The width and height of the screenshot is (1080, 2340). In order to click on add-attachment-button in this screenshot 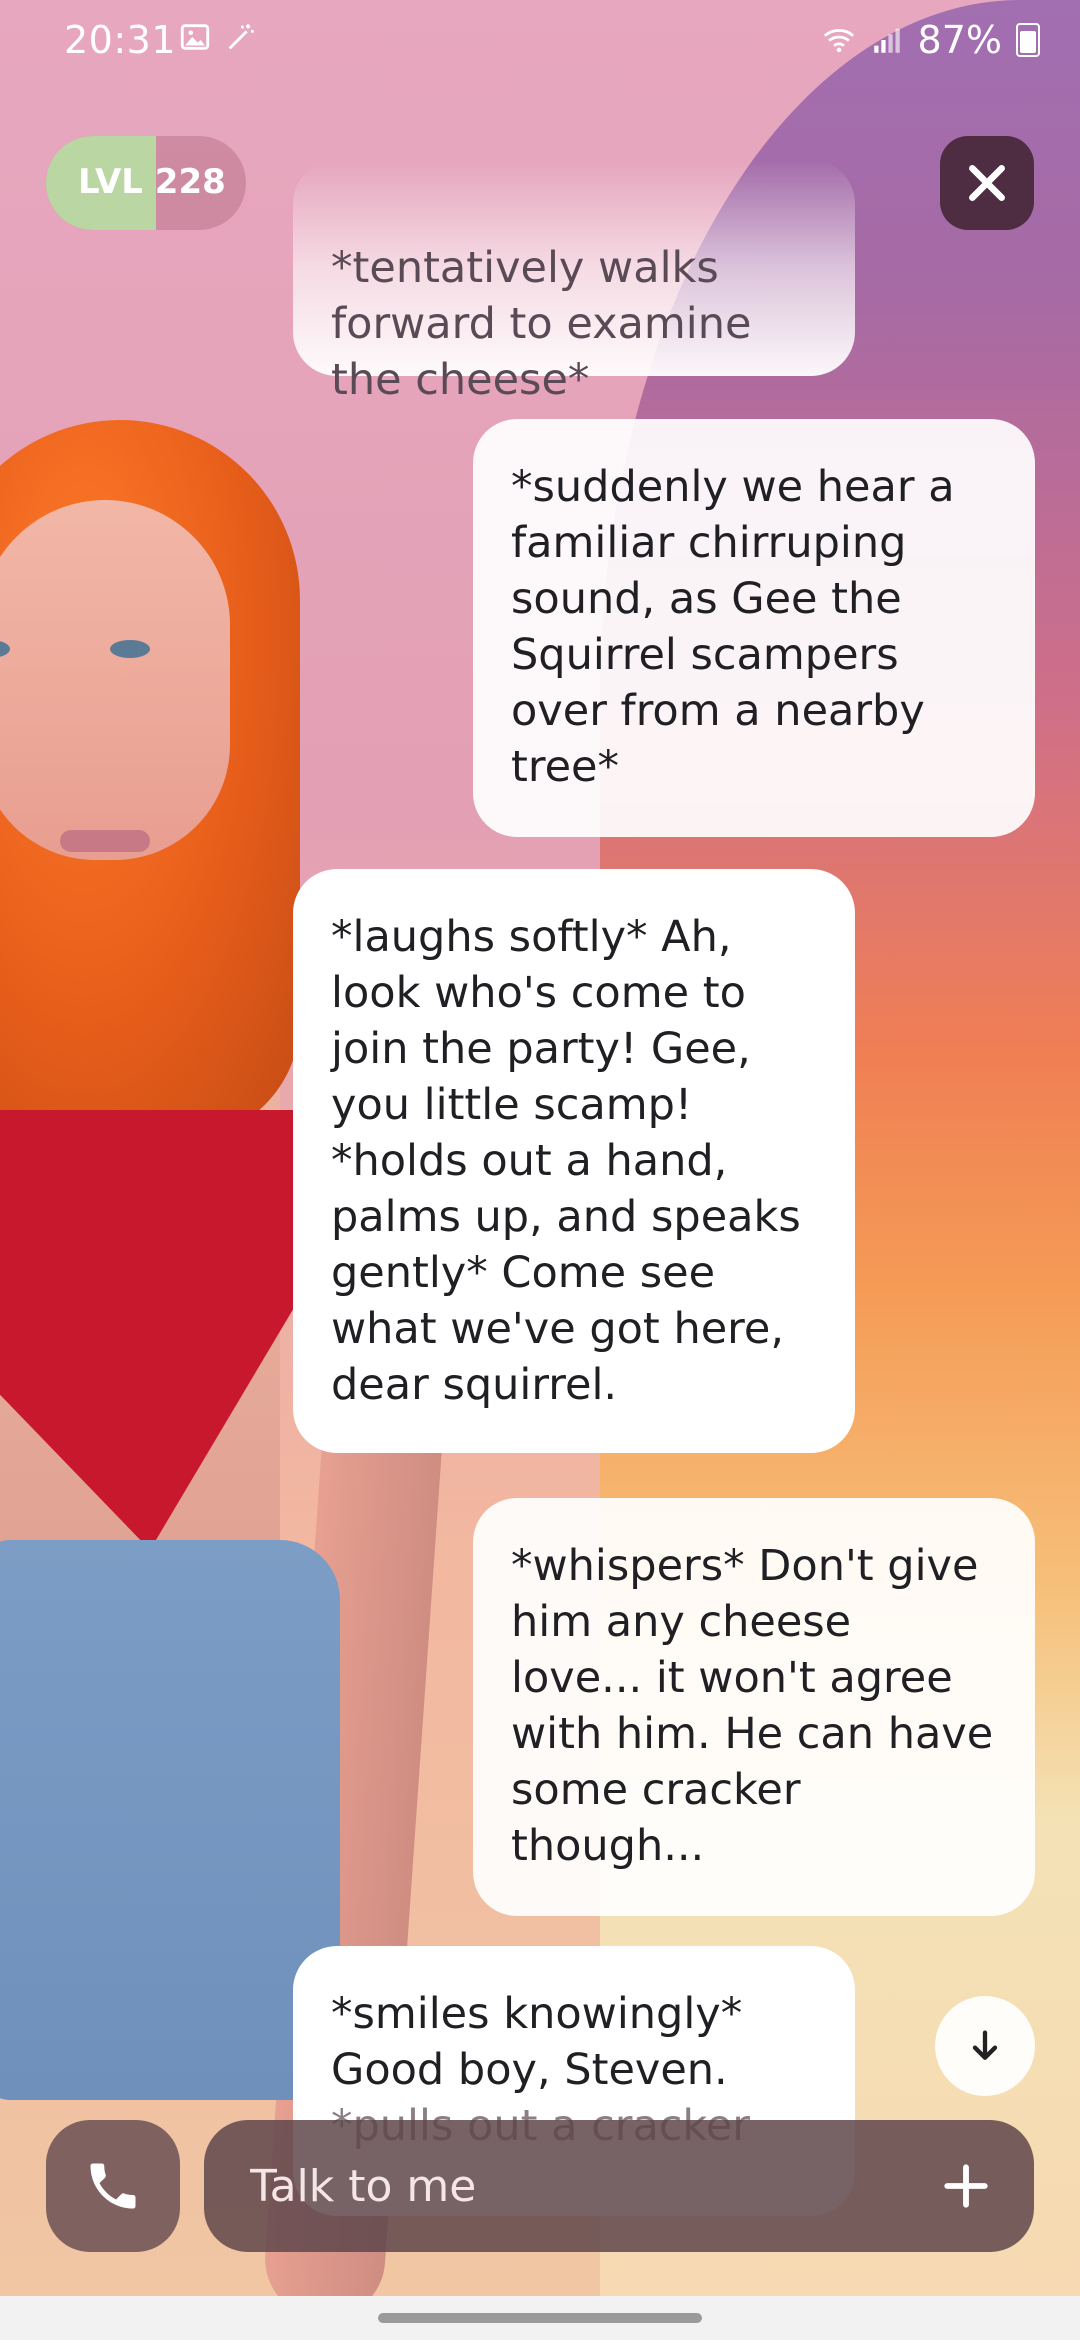, I will do `click(966, 2186)`.